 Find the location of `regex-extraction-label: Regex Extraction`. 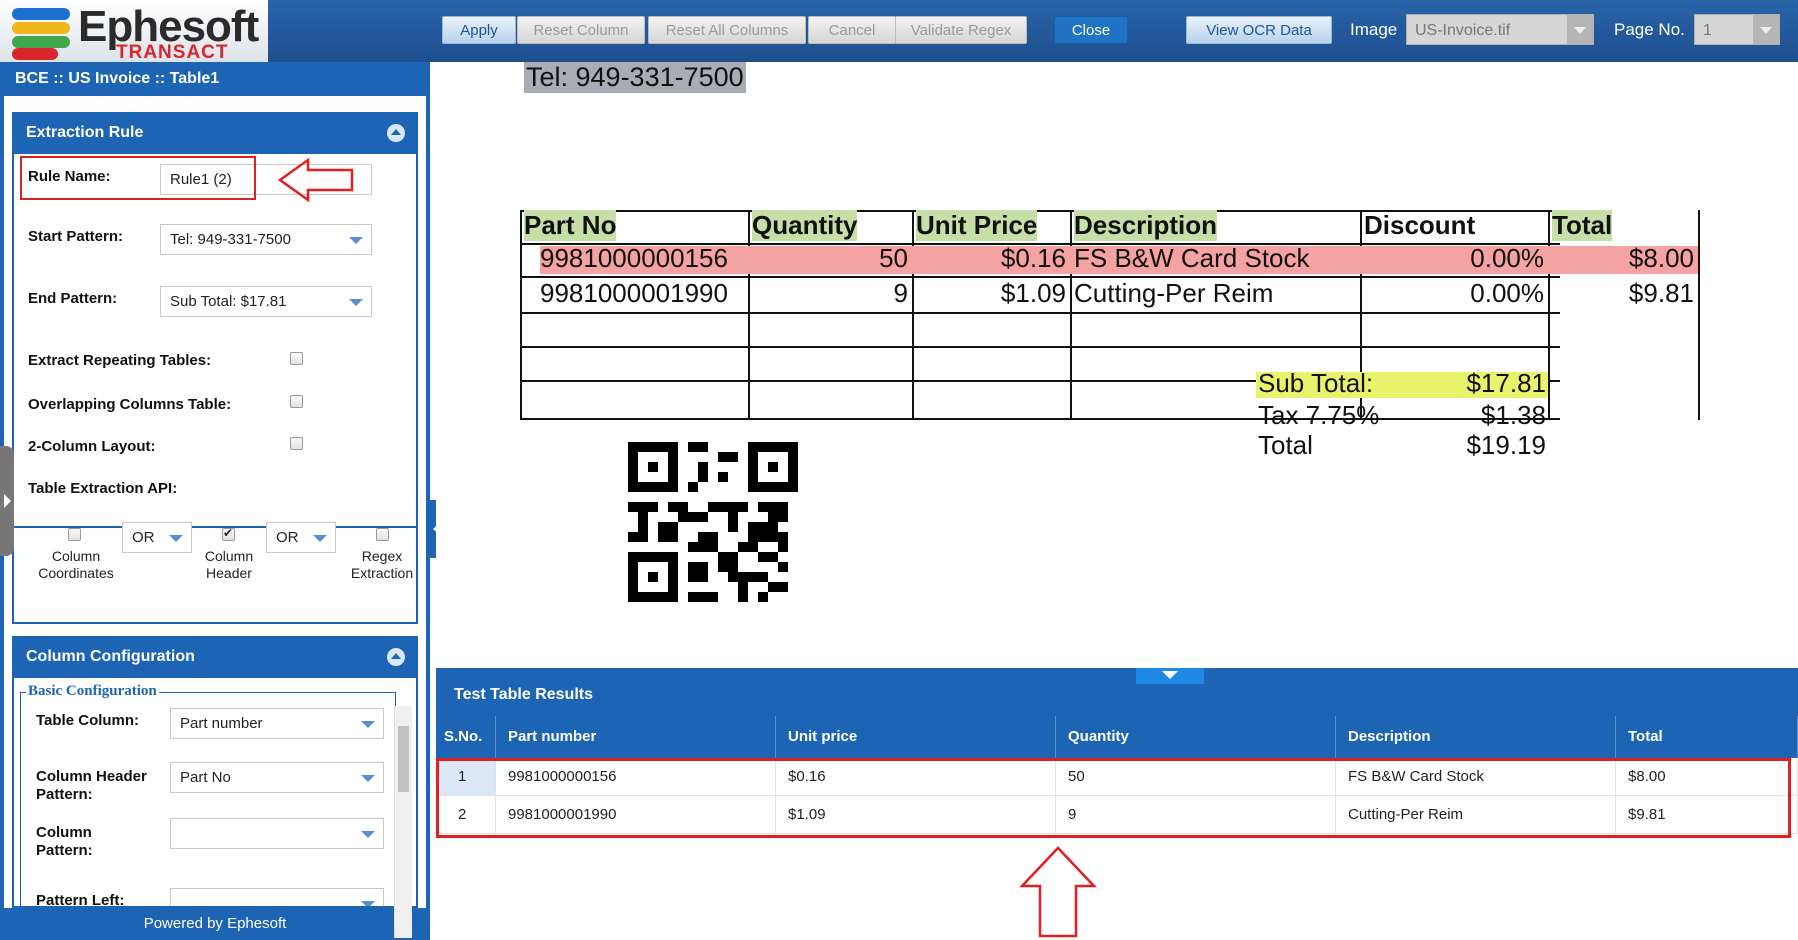

regex-extraction-label: Regex Extraction is located at coordinates (382, 564).